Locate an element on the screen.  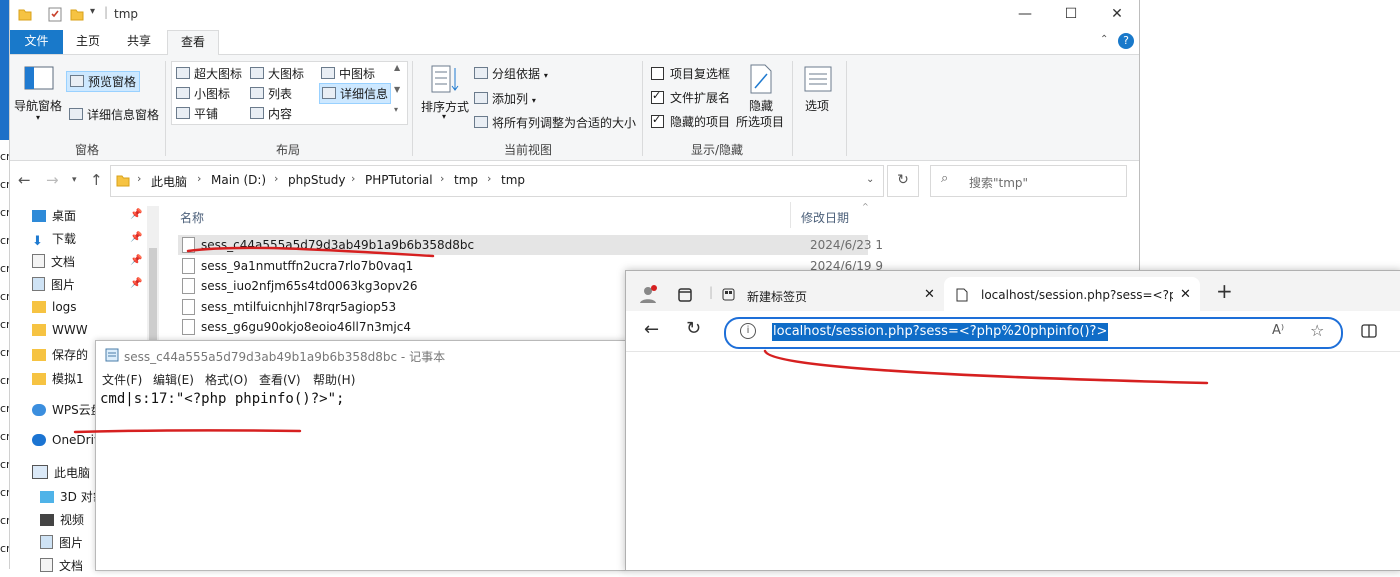
red-underline-content is located at coordinates (187, 431).